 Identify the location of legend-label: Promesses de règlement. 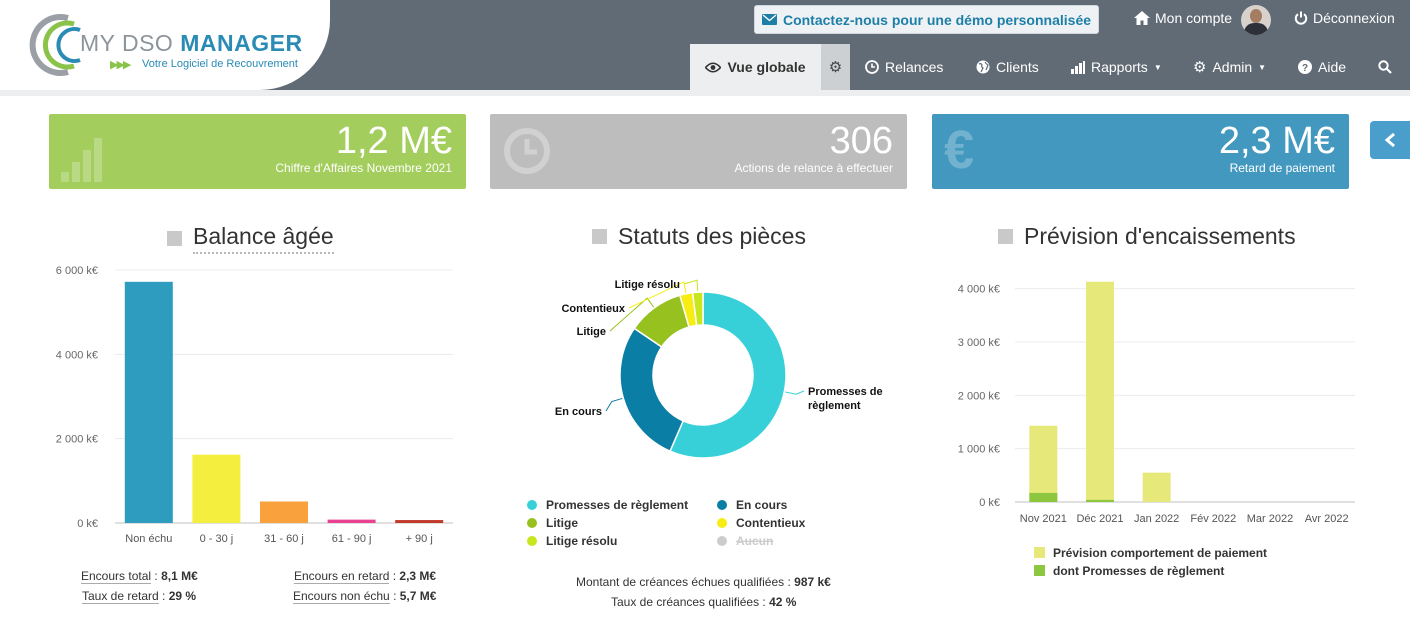
(617, 505).